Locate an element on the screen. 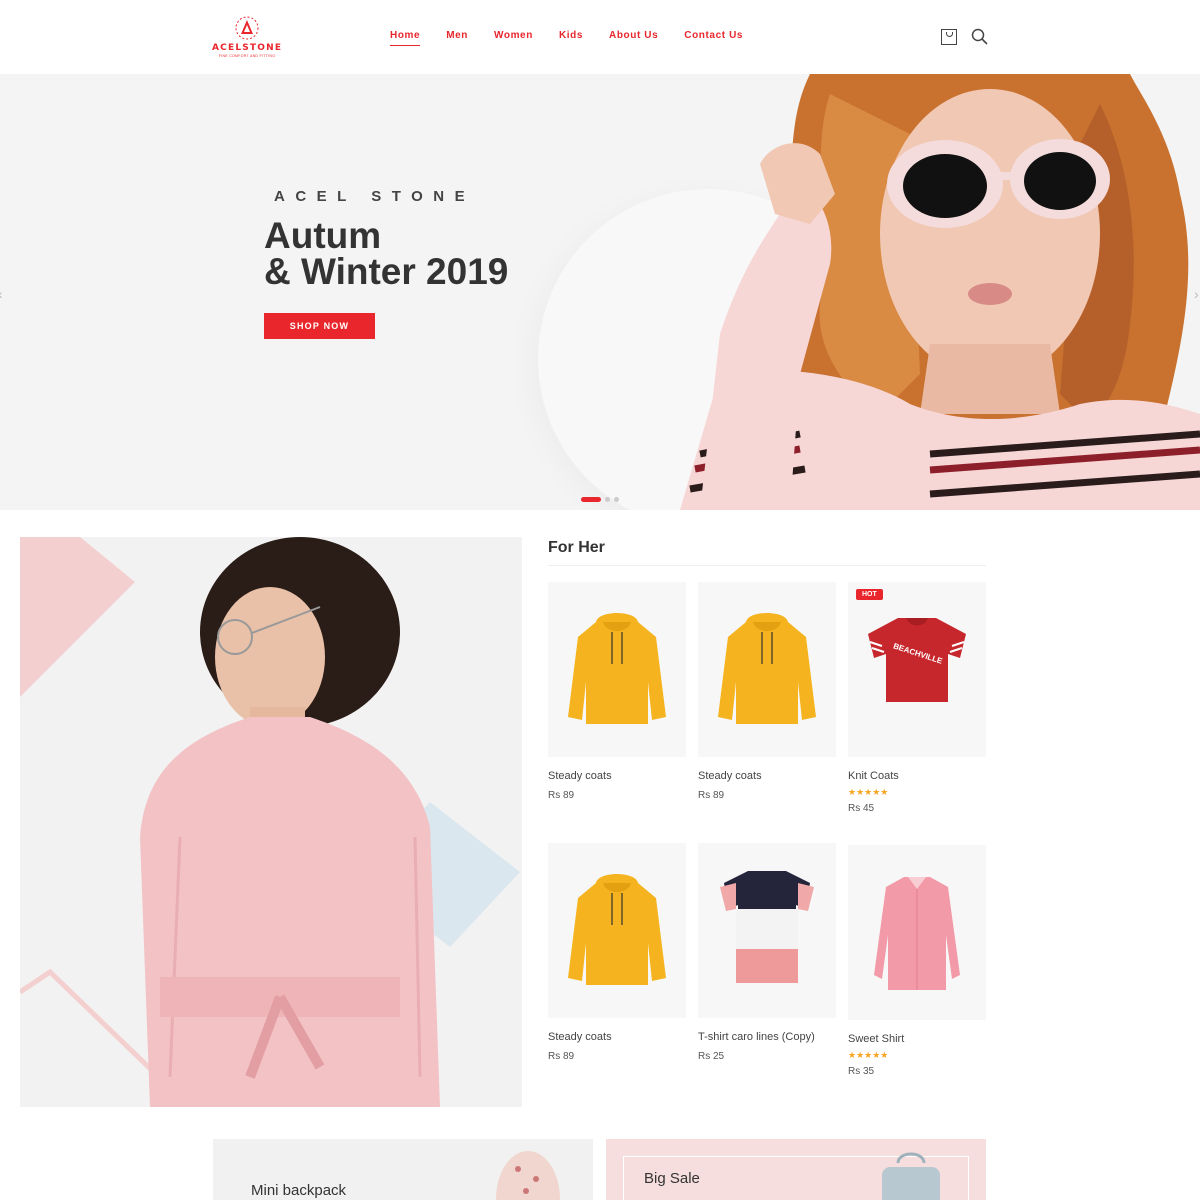 The height and width of the screenshot is (1200, 1200). slider-dots is located at coordinates (600, 499).